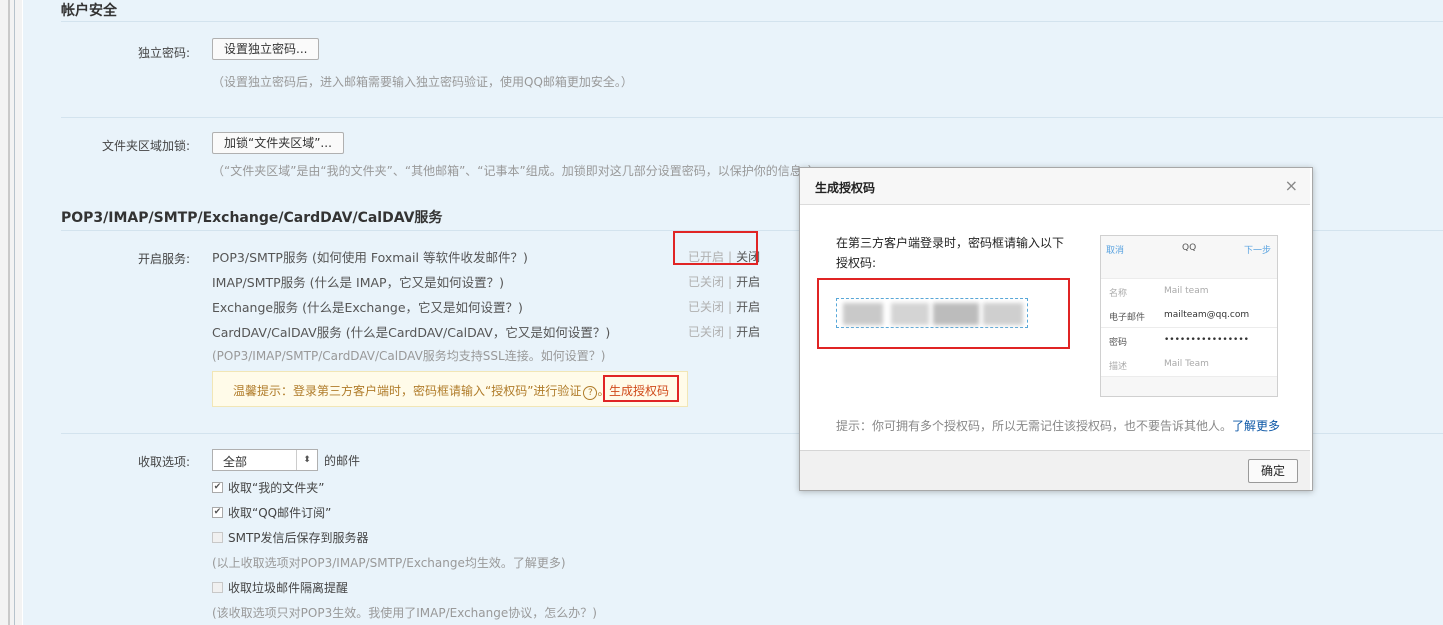 The width and height of the screenshot is (1443, 625). Describe the element at coordinates (407, 391) in the screenshot. I see `tip-message: 温馨提示：登录第三方客户端时，密码框请输入“授权码”进行验证` at that location.